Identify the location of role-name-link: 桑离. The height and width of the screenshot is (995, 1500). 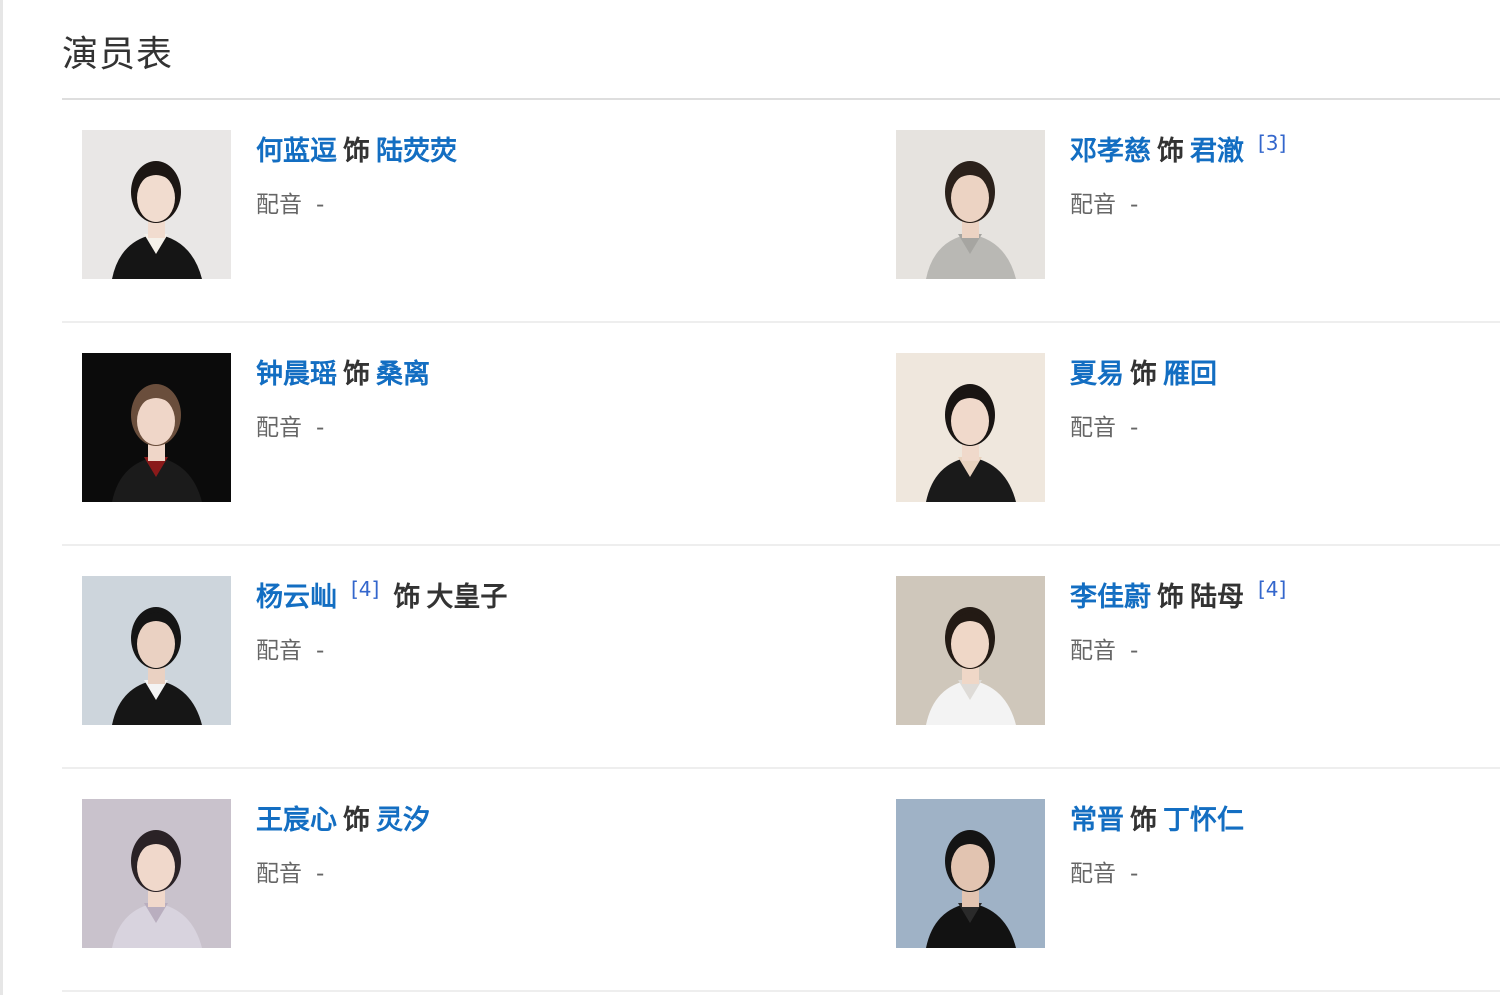
(403, 374).